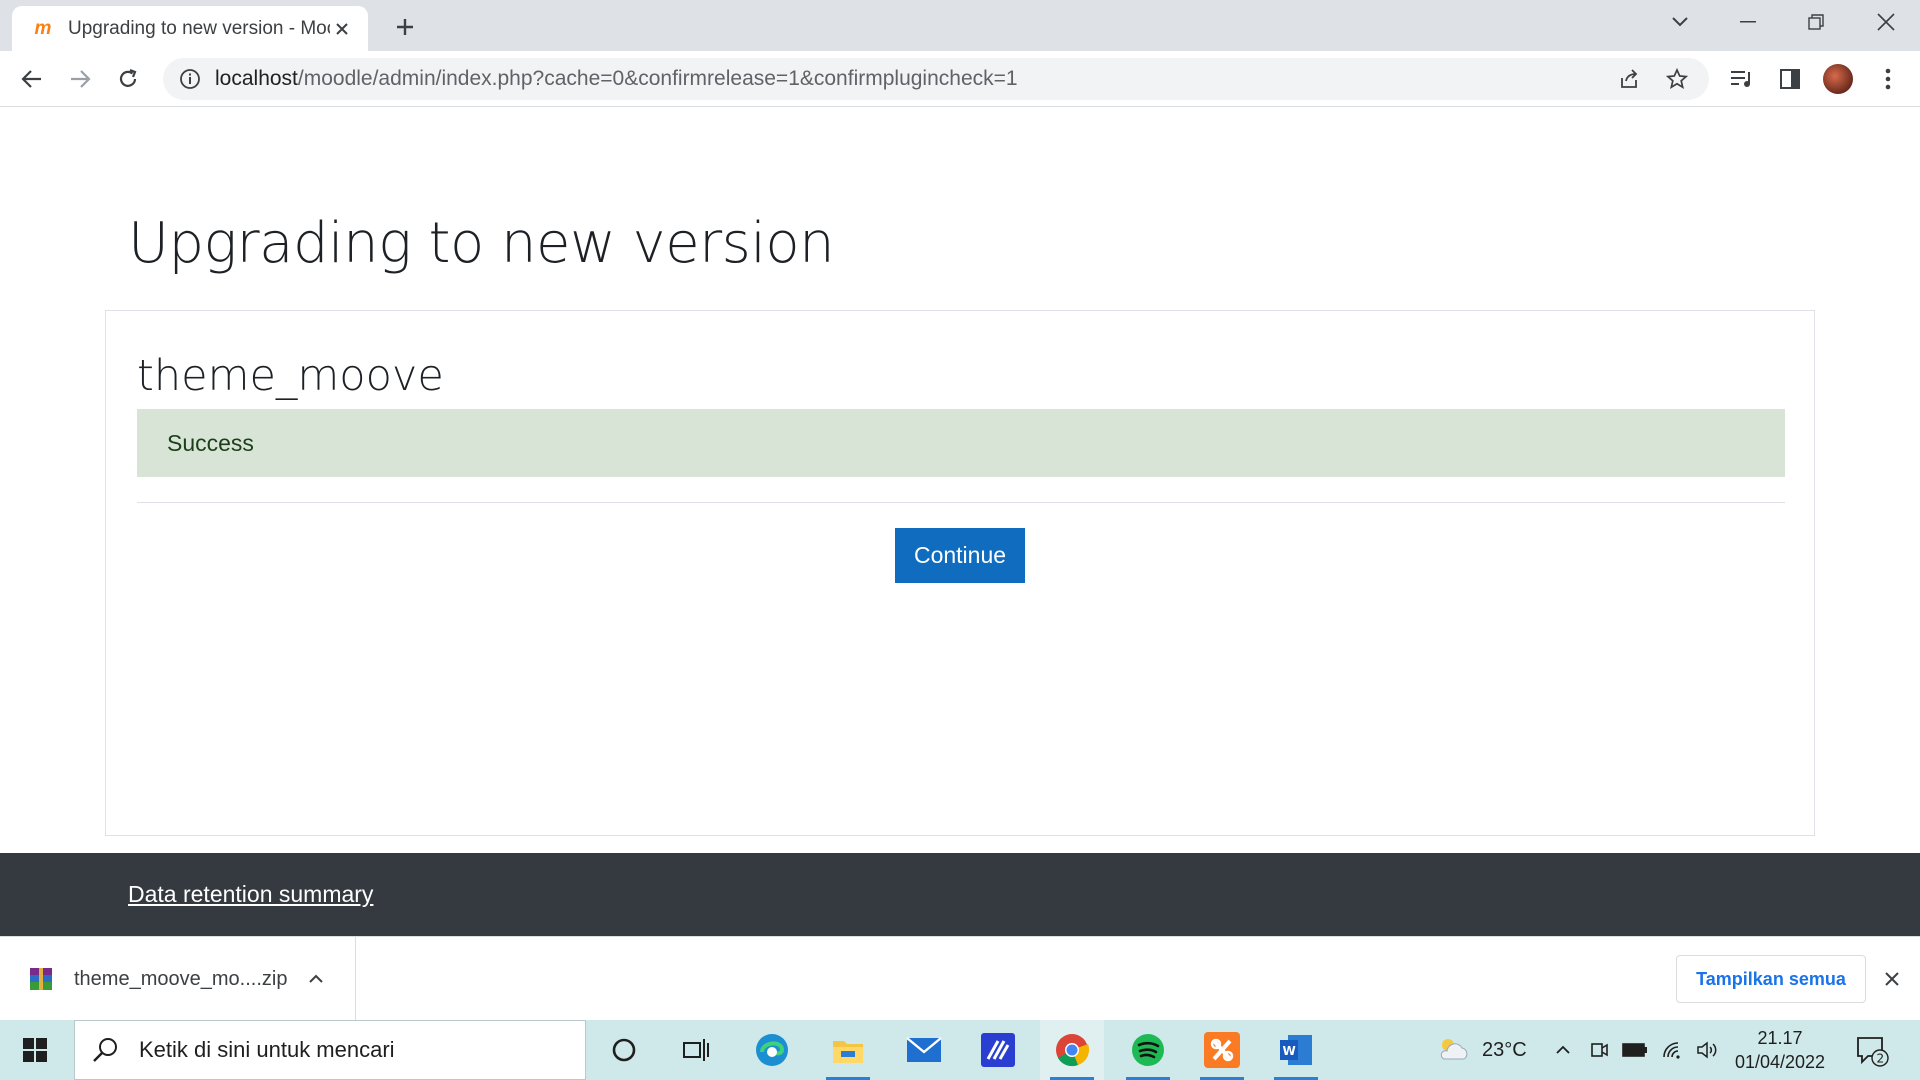 The height and width of the screenshot is (1080, 1920). Describe the element at coordinates (961, 502) in the screenshot. I see `divider` at that location.